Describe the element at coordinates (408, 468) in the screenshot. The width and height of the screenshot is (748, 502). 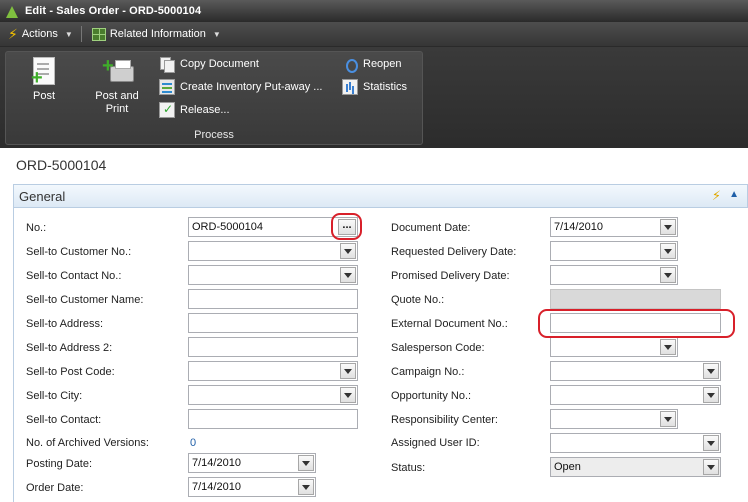
I see `status-label: Status:` at that location.